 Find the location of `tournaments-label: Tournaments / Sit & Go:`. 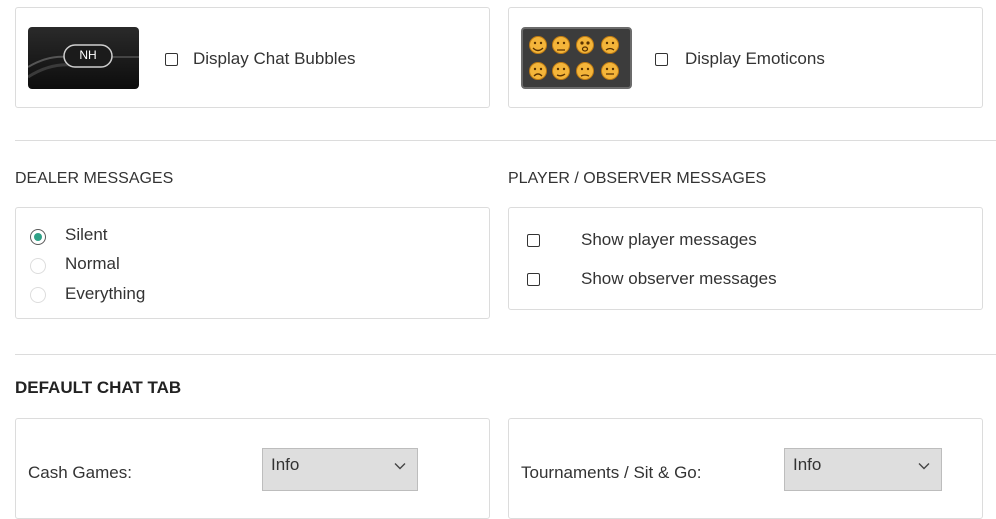

tournaments-label: Tournaments / Sit & Go: is located at coordinates (611, 472).